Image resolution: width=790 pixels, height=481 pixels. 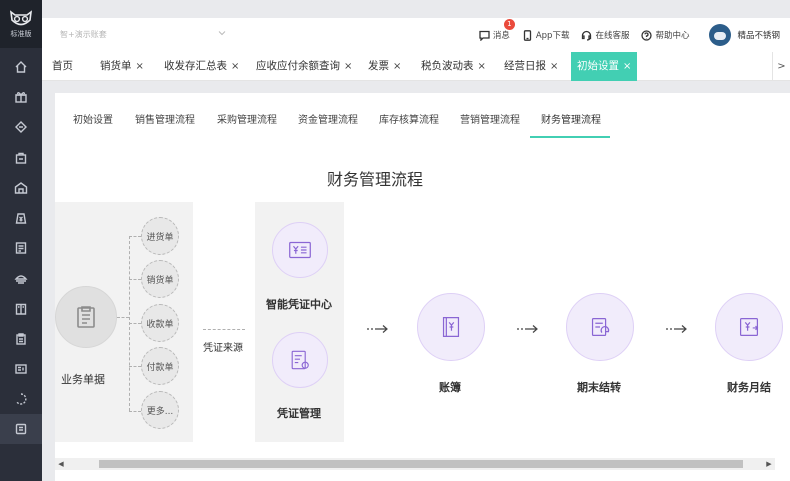 I want to click on account-select: 智+演示账套, so click(x=141, y=35).